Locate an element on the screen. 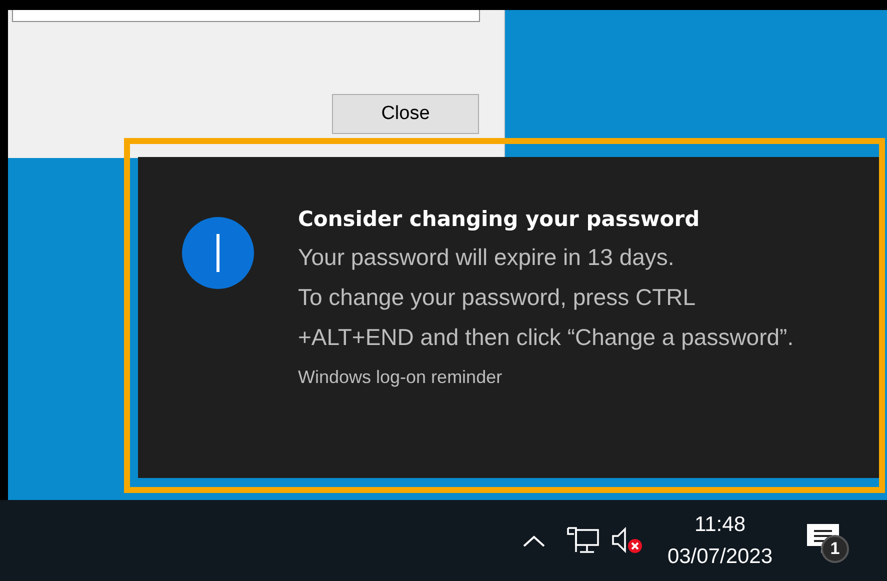 This screenshot has height=581, width=887. notification-text: Your password will expire in 13 days. is located at coordinates (487, 257).